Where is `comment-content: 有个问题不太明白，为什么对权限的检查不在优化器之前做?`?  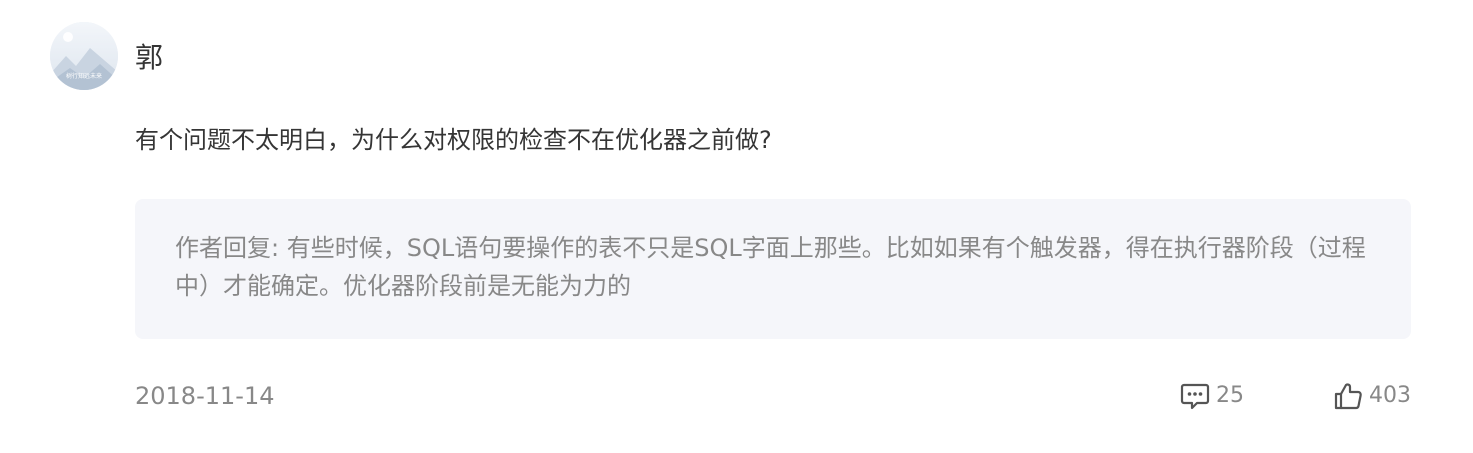 comment-content: 有个问题不太明白，为什么对权限的检查不在优化器之前做? is located at coordinates (453, 140).